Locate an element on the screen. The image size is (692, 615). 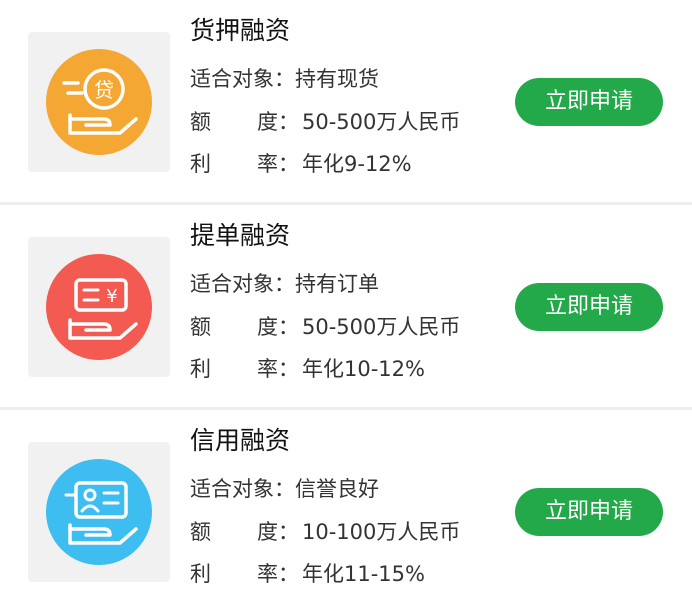
amount-row: 额度： 10-100万人民币 is located at coordinates (325, 532).